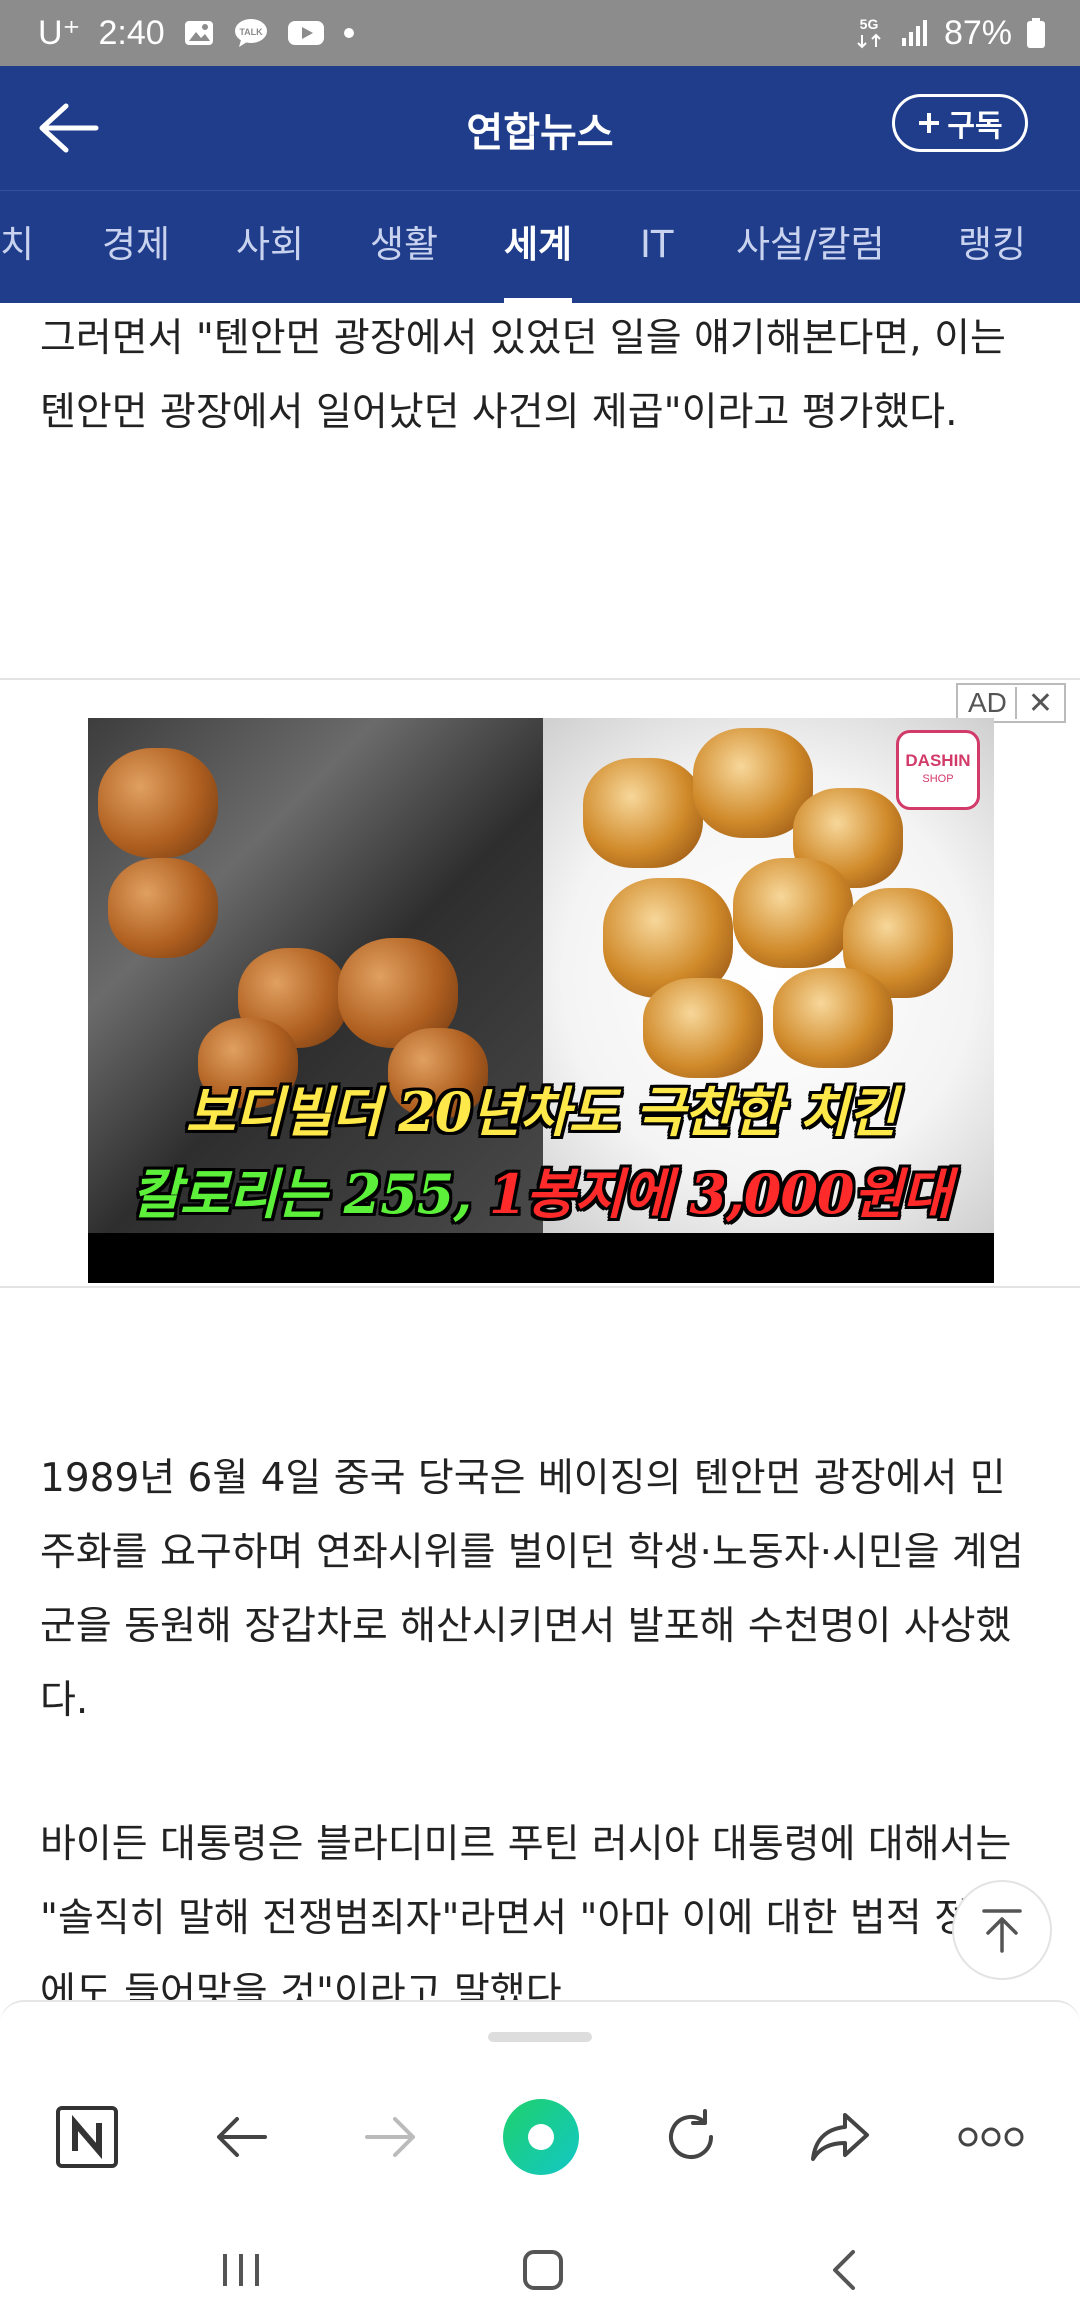 This screenshot has width=1080, height=2318. What do you see at coordinates (977, 32) in the screenshot?
I see `battery-percent: 87%` at bounding box center [977, 32].